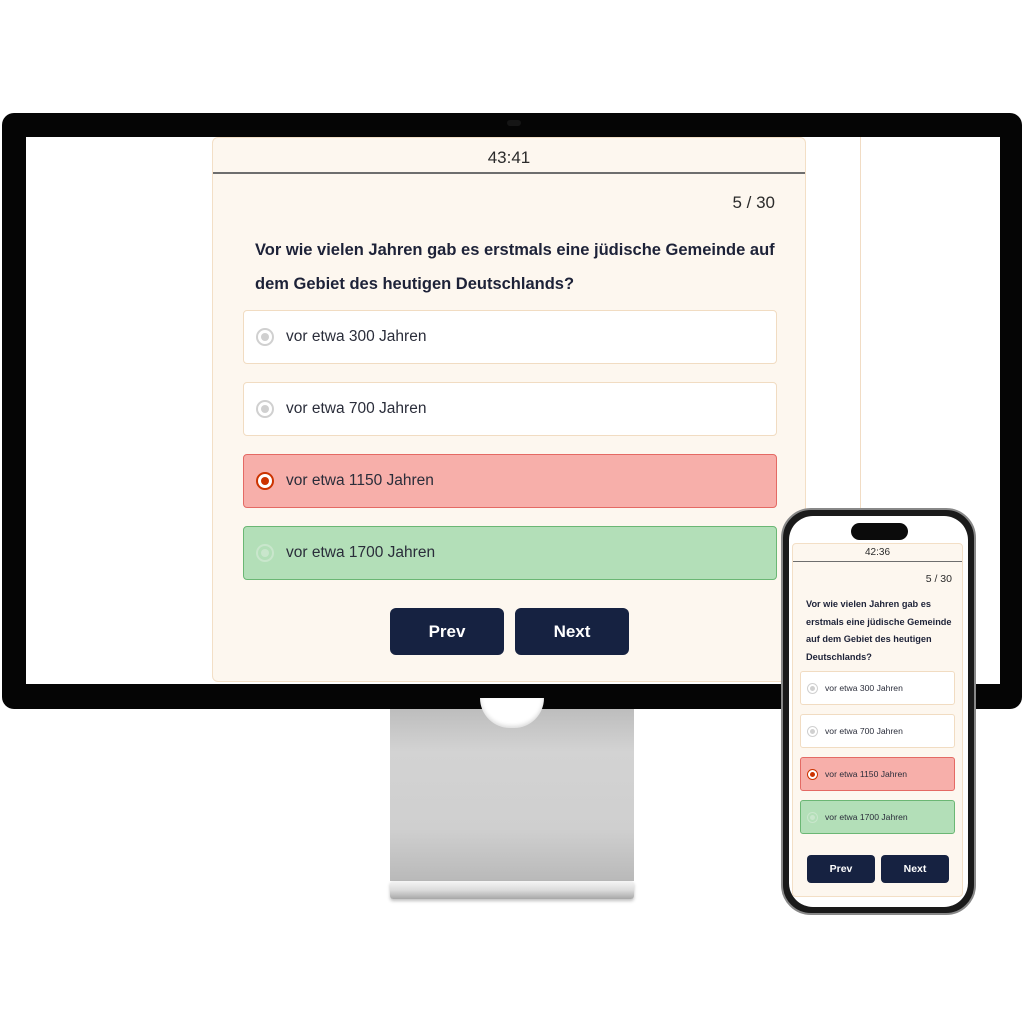 The height and width of the screenshot is (1024, 1024). What do you see at coordinates (878, 869) in the screenshot?
I see `mobile-quiz-navigation: Prev Next` at bounding box center [878, 869].